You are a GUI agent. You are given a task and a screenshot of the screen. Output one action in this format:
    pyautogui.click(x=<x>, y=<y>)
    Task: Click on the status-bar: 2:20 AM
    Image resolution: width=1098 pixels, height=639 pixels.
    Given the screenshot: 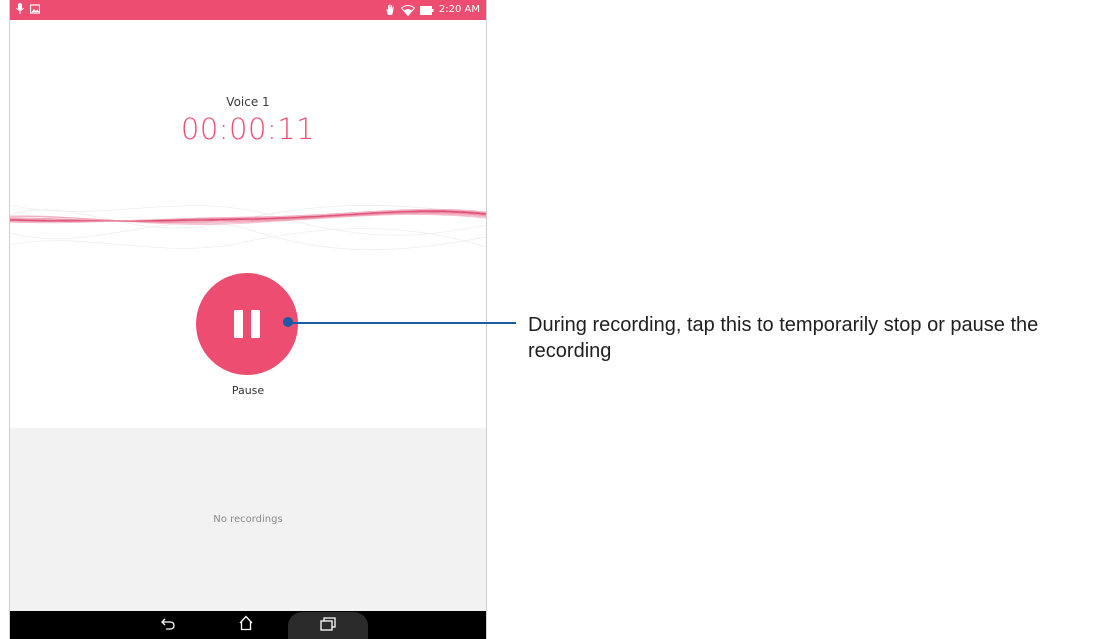 What is the action you would take?
    pyautogui.click(x=248, y=10)
    